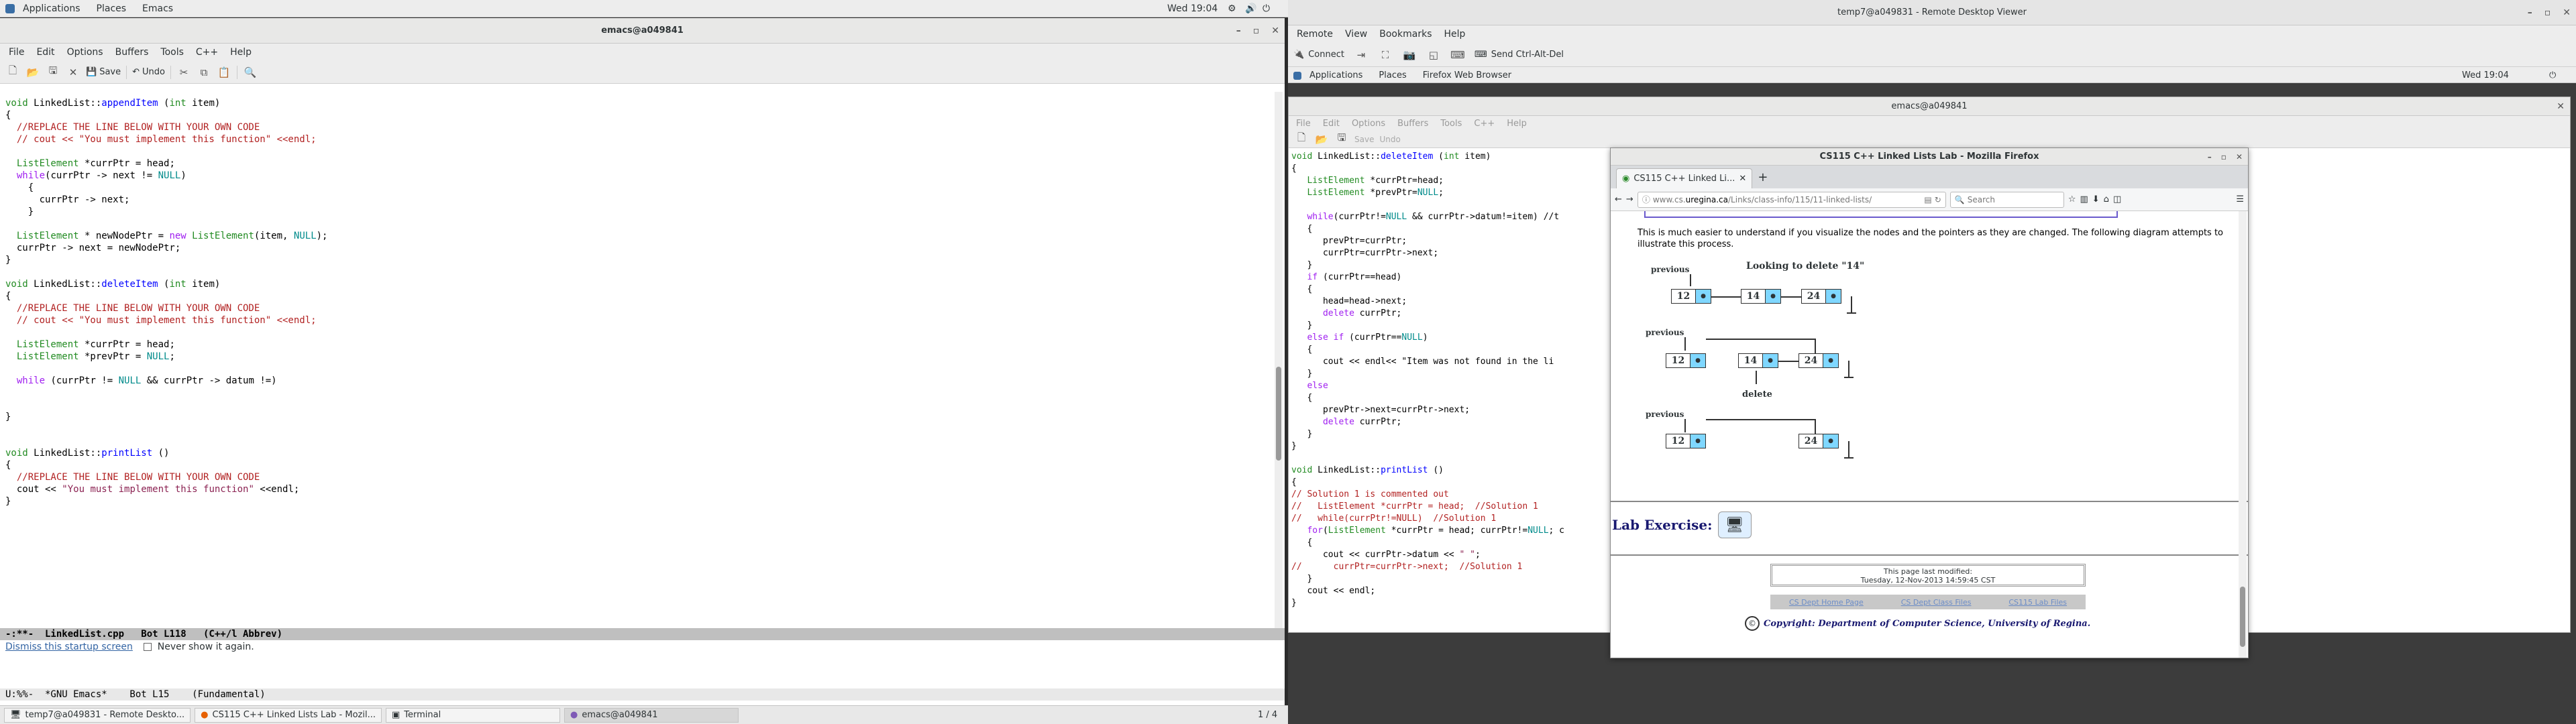 The width and height of the screenshot is (2576, 724). I want to click on menu-tools: Tools, so click(172, 52).